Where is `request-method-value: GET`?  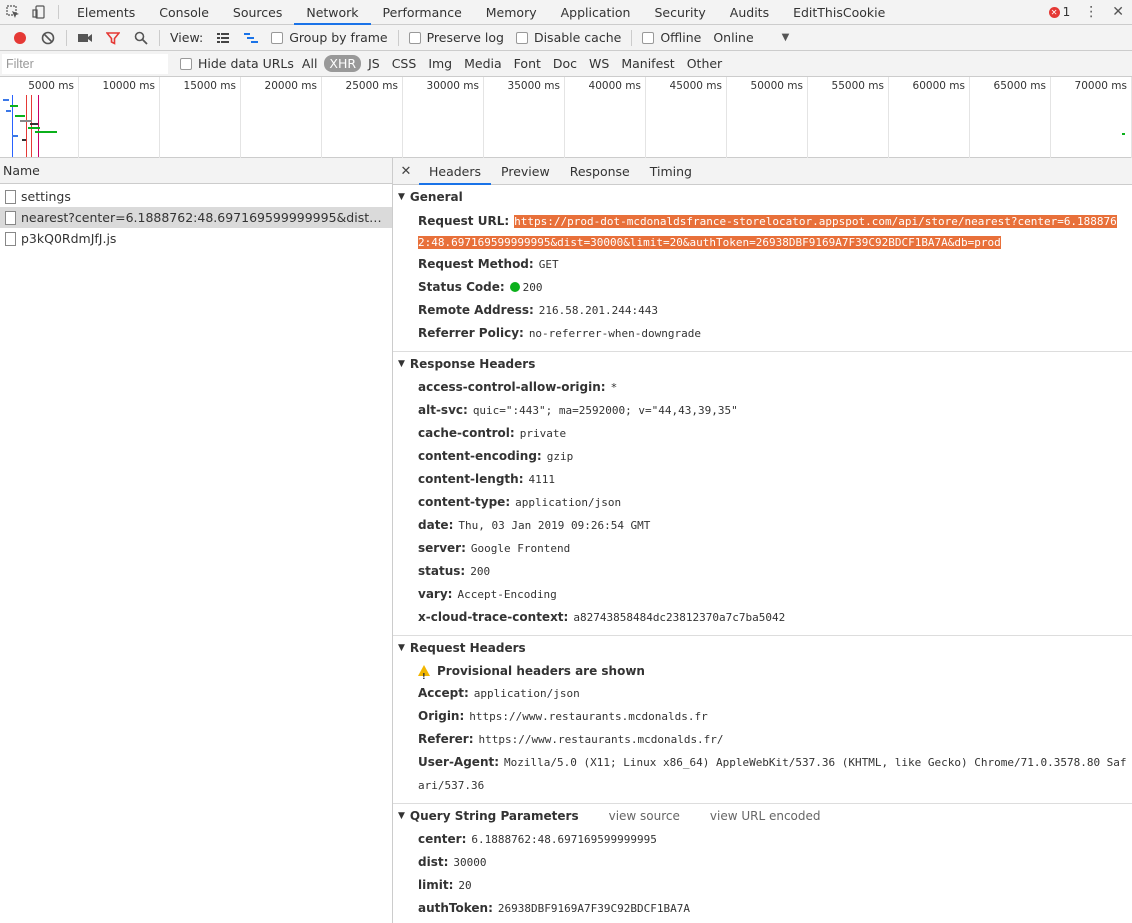 request-method-value: GET is located at coordinates (548, 264).